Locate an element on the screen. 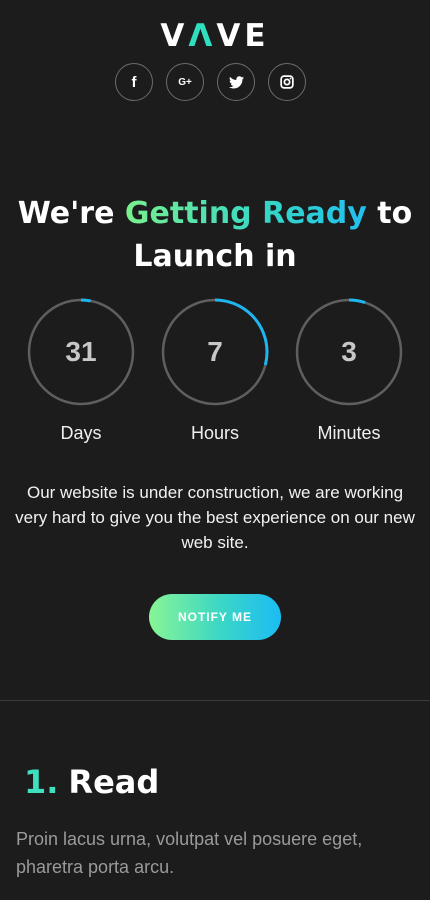  page-headline: We're Getting Ready to Launch in is located at coordinates (215, 235).